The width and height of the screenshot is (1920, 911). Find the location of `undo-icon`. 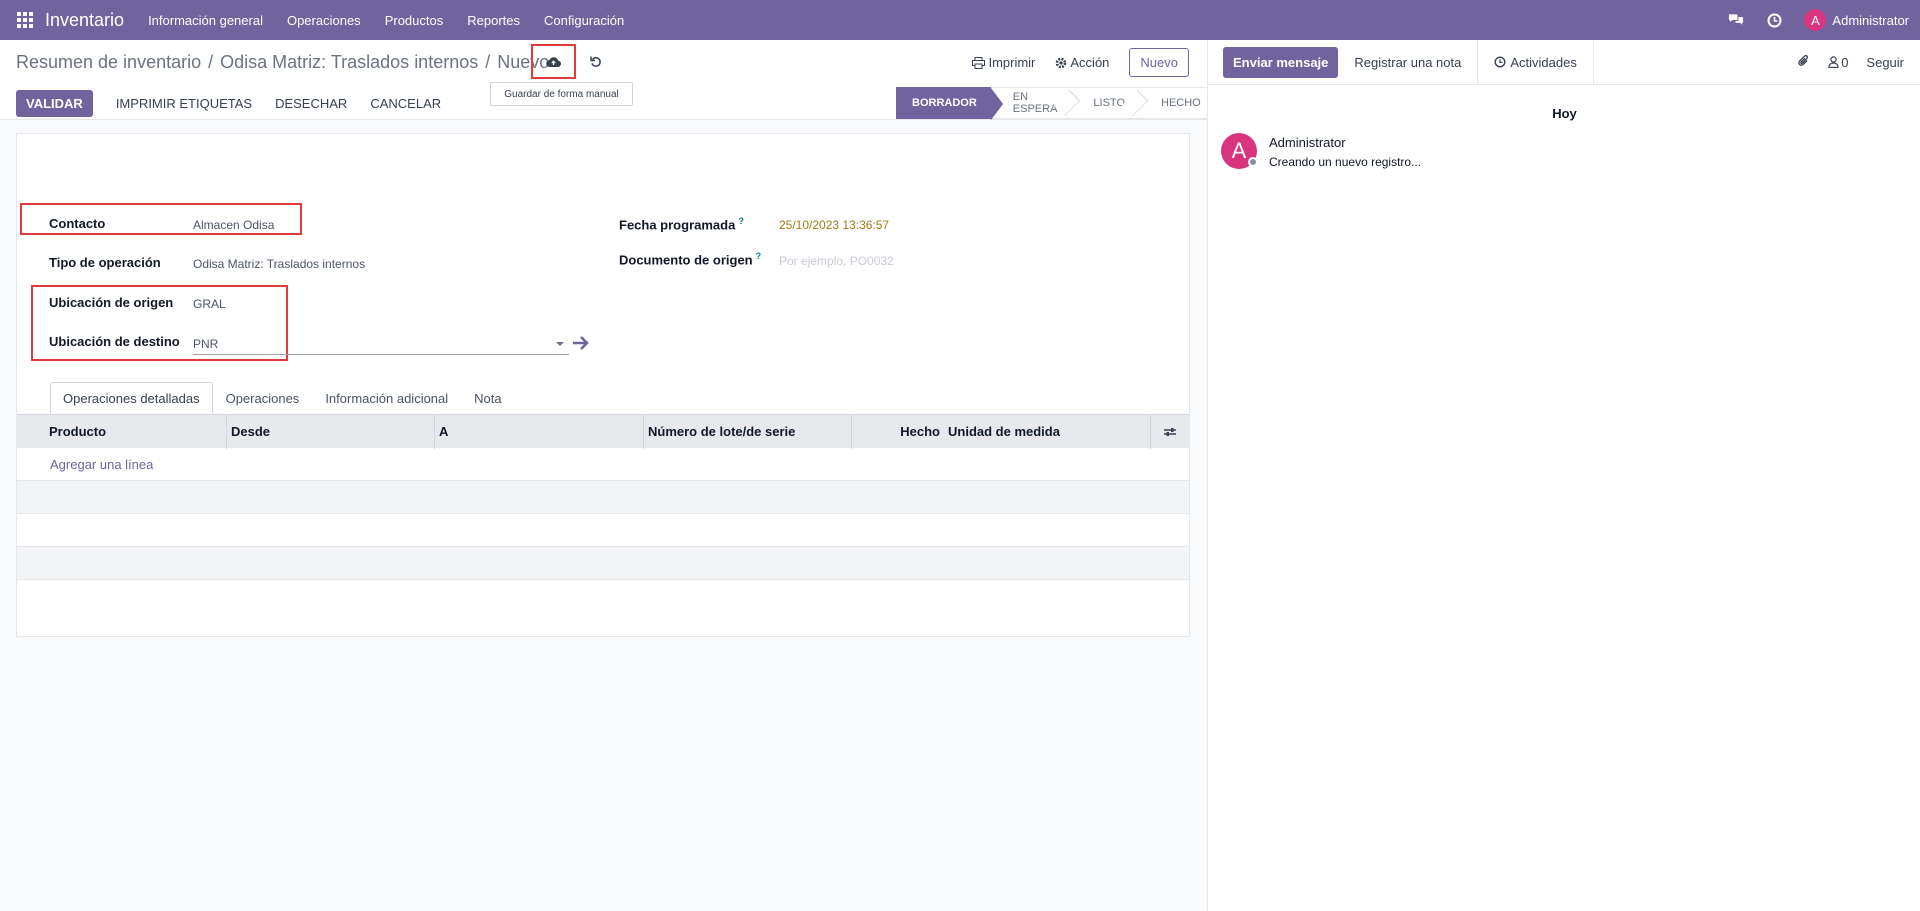

undo-icon is located at coordinates (595, 61).